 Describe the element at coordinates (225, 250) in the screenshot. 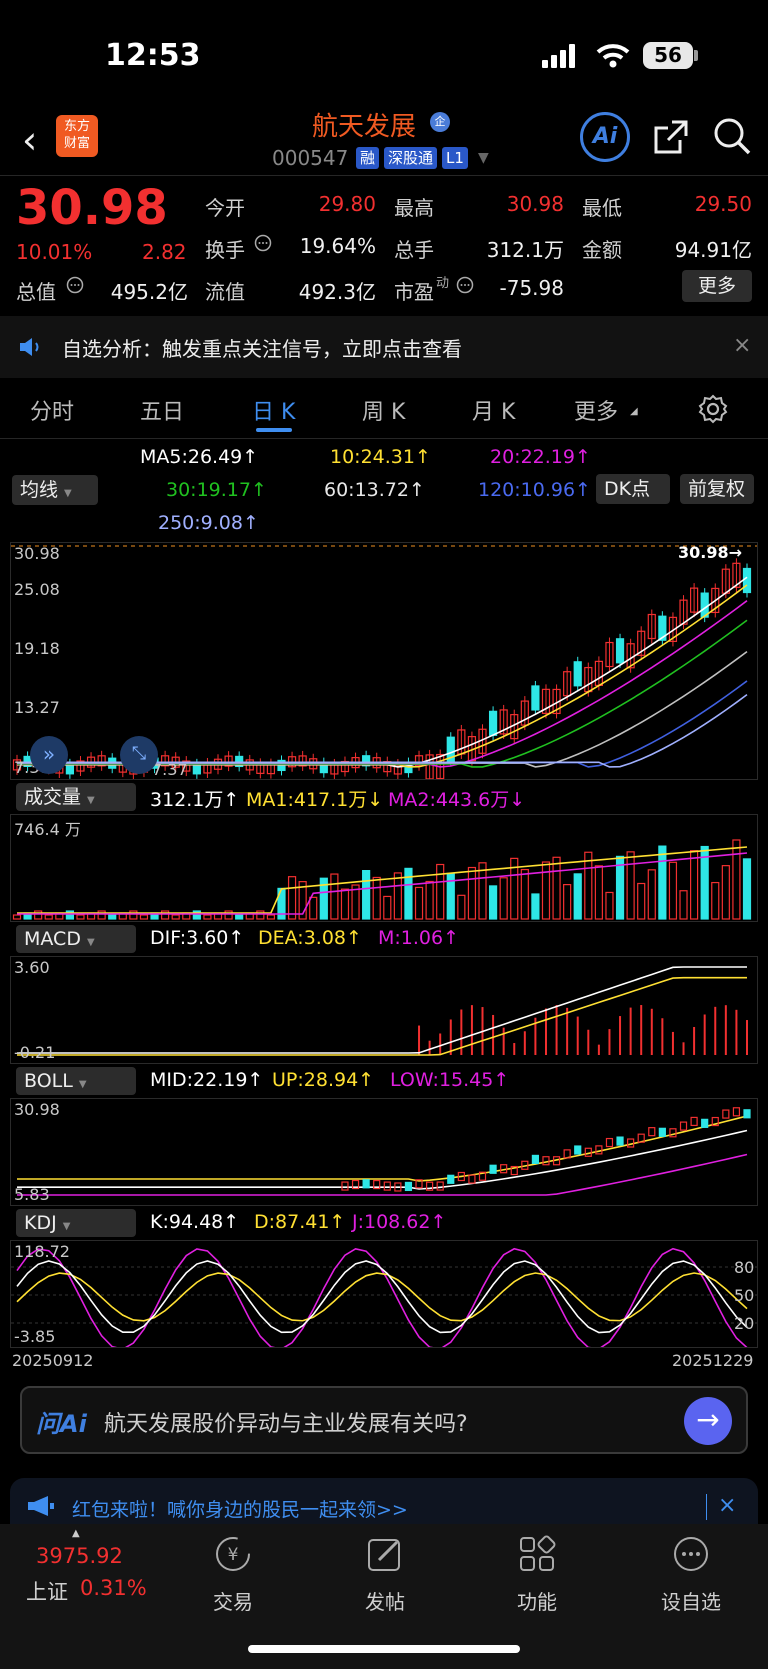

I see `turnover-label: 换手` at that location.